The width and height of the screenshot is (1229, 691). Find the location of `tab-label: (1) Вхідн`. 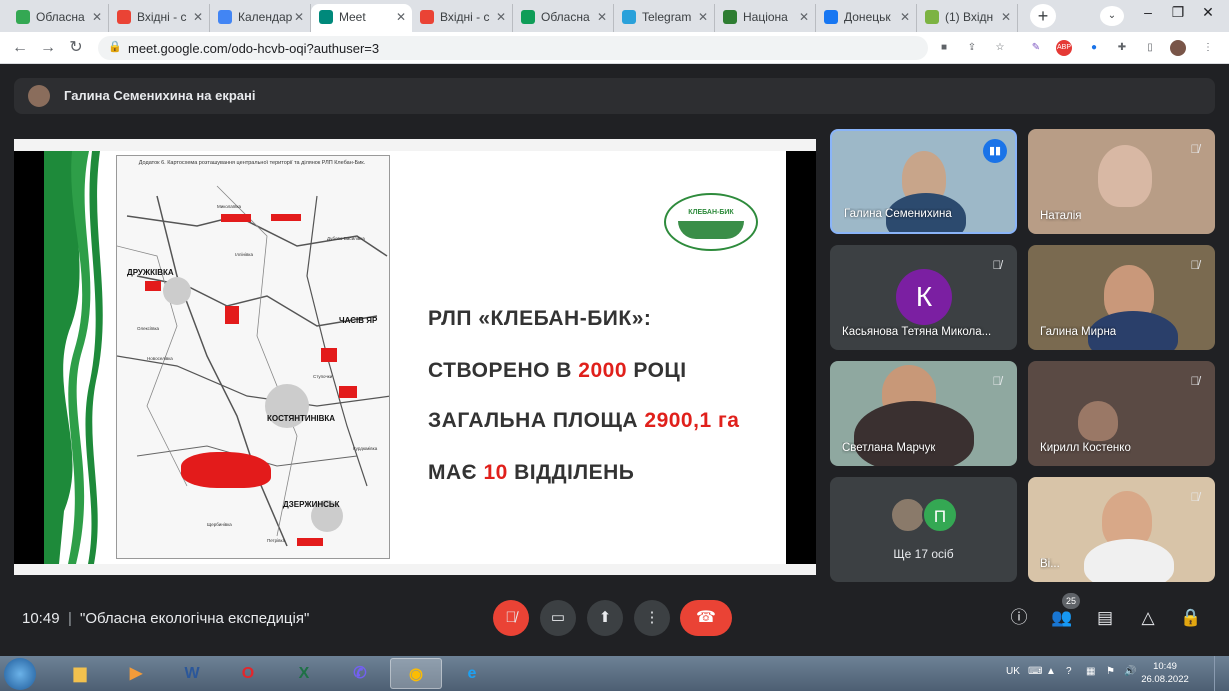

tab-label: (1) Вхідн is located at coordinates (969, 17).